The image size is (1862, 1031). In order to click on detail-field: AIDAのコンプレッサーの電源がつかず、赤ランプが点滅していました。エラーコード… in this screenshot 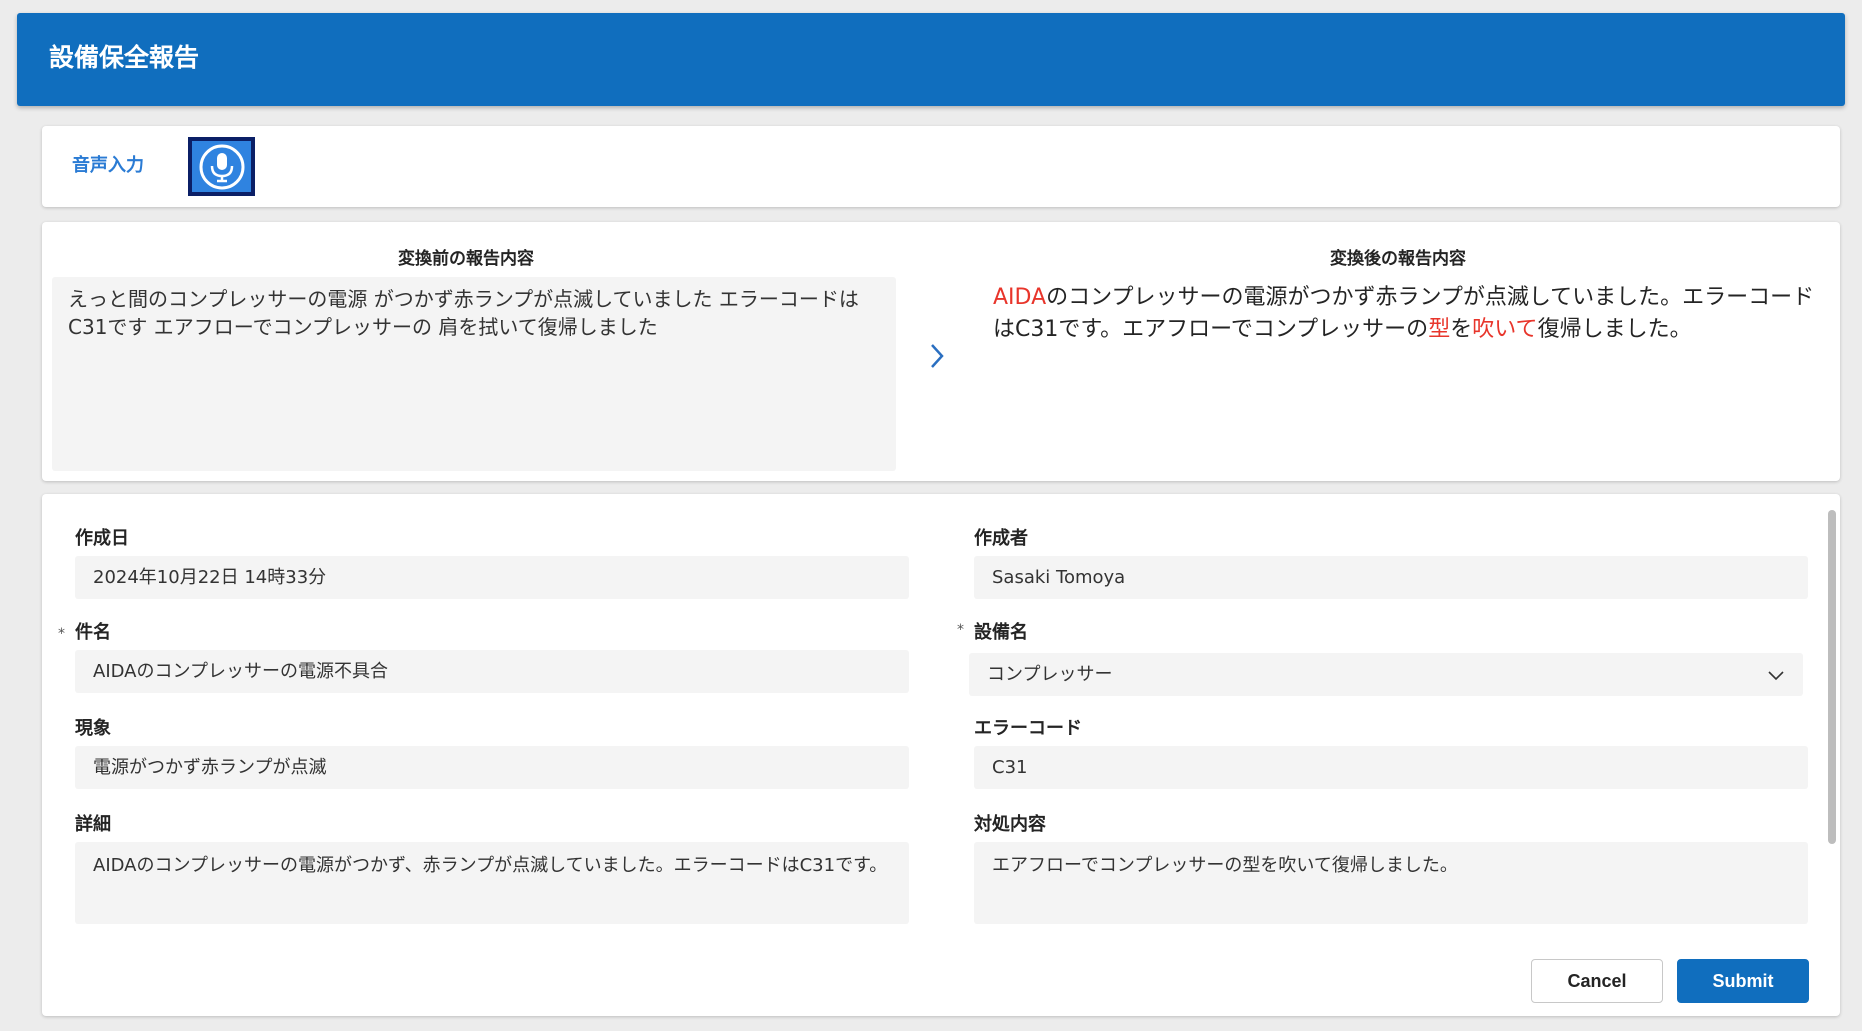, I will do `click(492, 883)`.